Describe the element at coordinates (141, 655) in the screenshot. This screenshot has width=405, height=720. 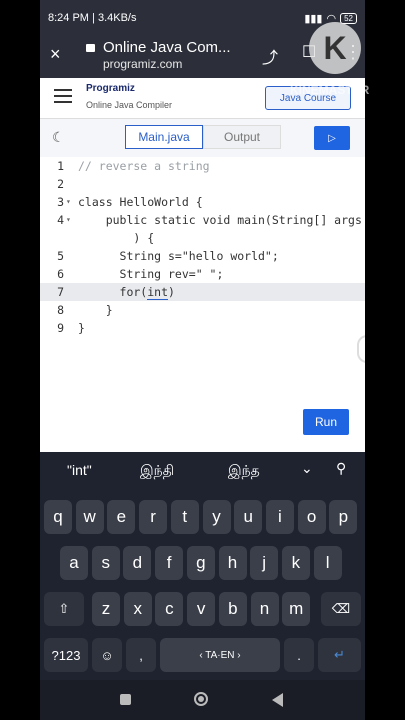
I see `comma-key: ,` at that location.